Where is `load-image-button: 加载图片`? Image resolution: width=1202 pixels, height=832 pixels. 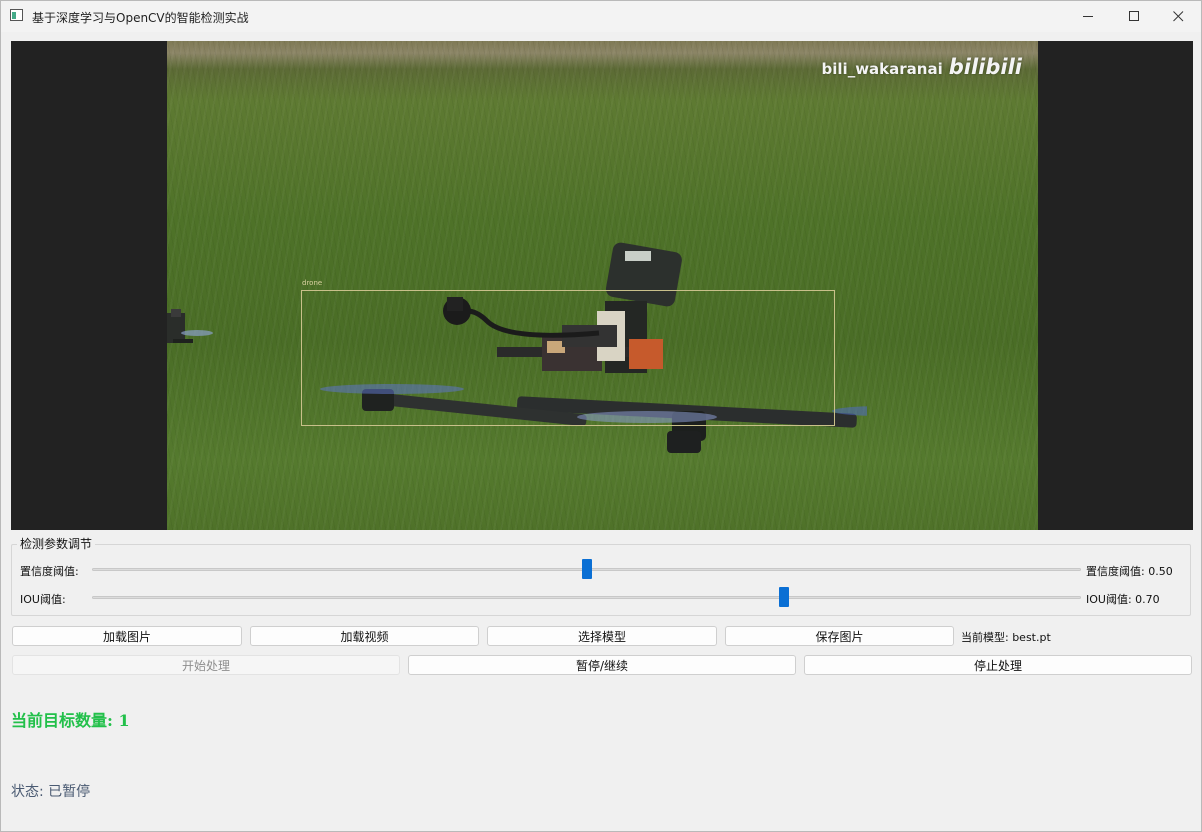 load-image-button: 加载图片 is located at coordinates (127, 636).